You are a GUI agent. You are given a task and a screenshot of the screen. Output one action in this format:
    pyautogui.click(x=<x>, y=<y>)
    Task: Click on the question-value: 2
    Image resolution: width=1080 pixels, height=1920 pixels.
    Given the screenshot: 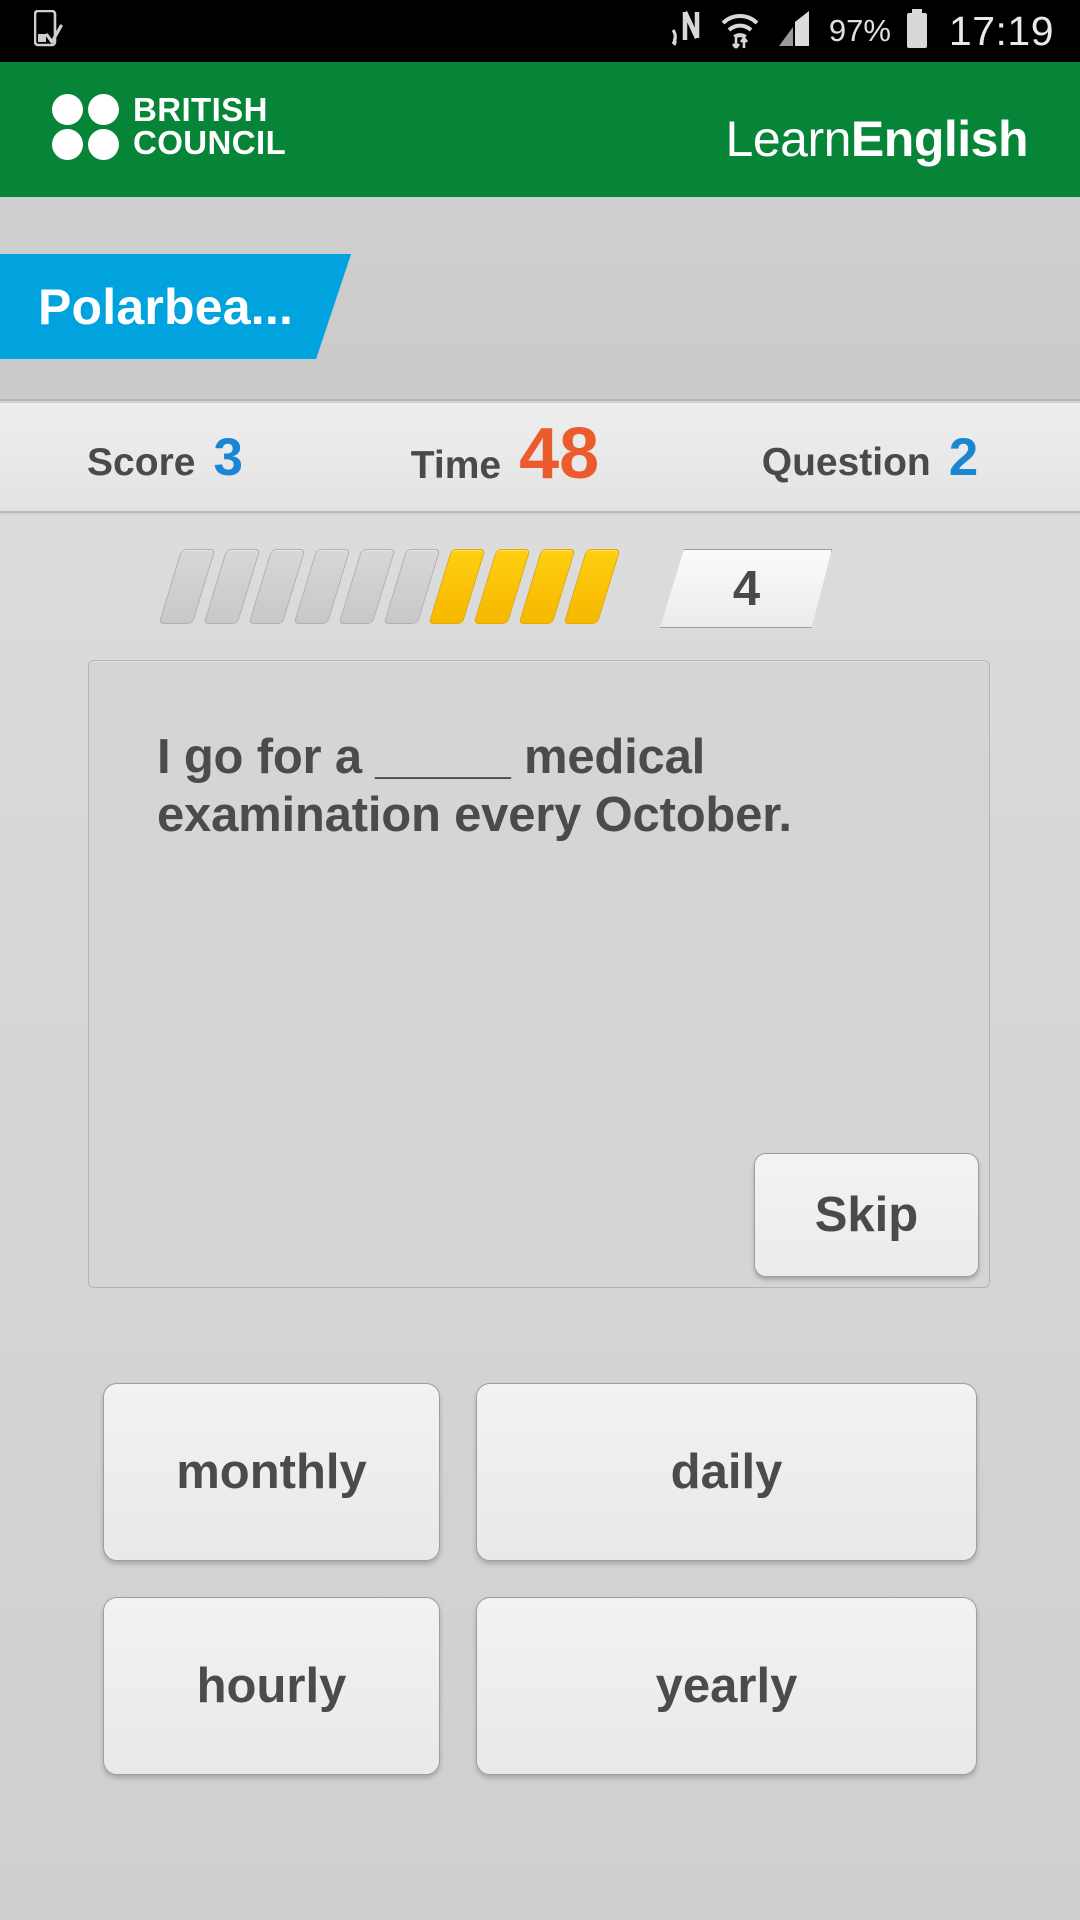 What is the action you would take?
    pyautogui.click(x=963, y=457)
    